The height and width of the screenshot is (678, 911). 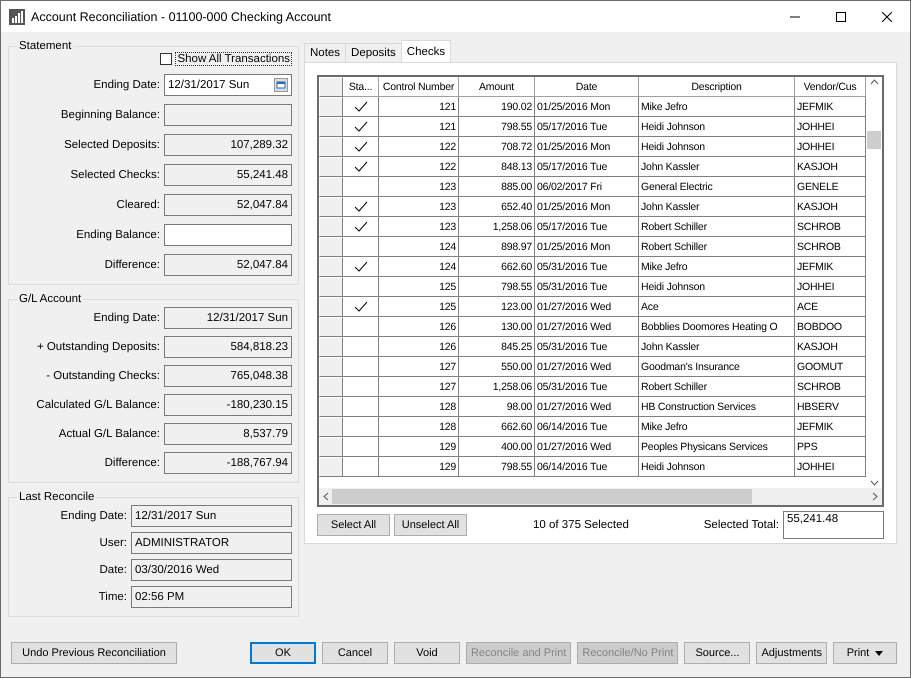 What do you see at coordinates (419, 387) in the screenshot?
I see `table-cell: 127` at bounding box center [419, 387].